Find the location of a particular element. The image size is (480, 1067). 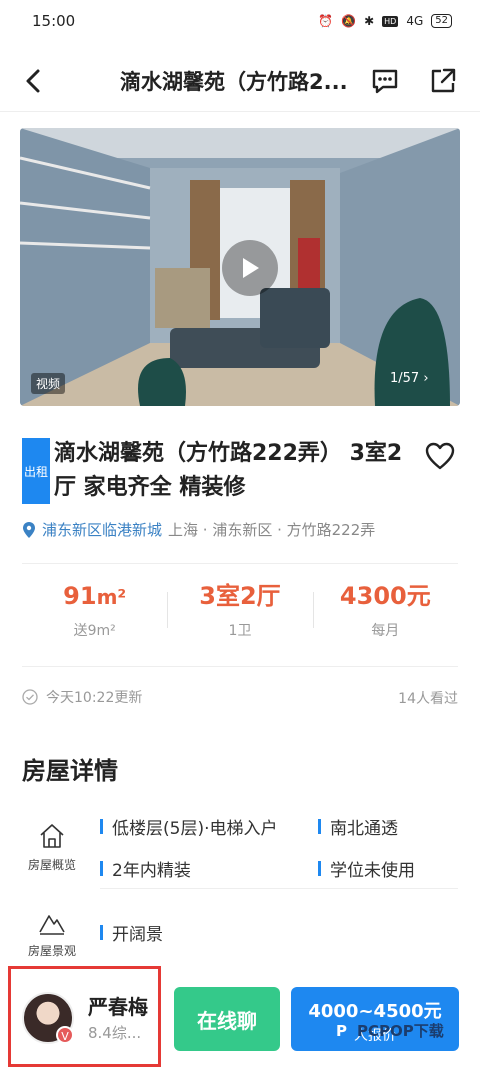

view-count: 14人看过 is located at coordinates (428, 699).